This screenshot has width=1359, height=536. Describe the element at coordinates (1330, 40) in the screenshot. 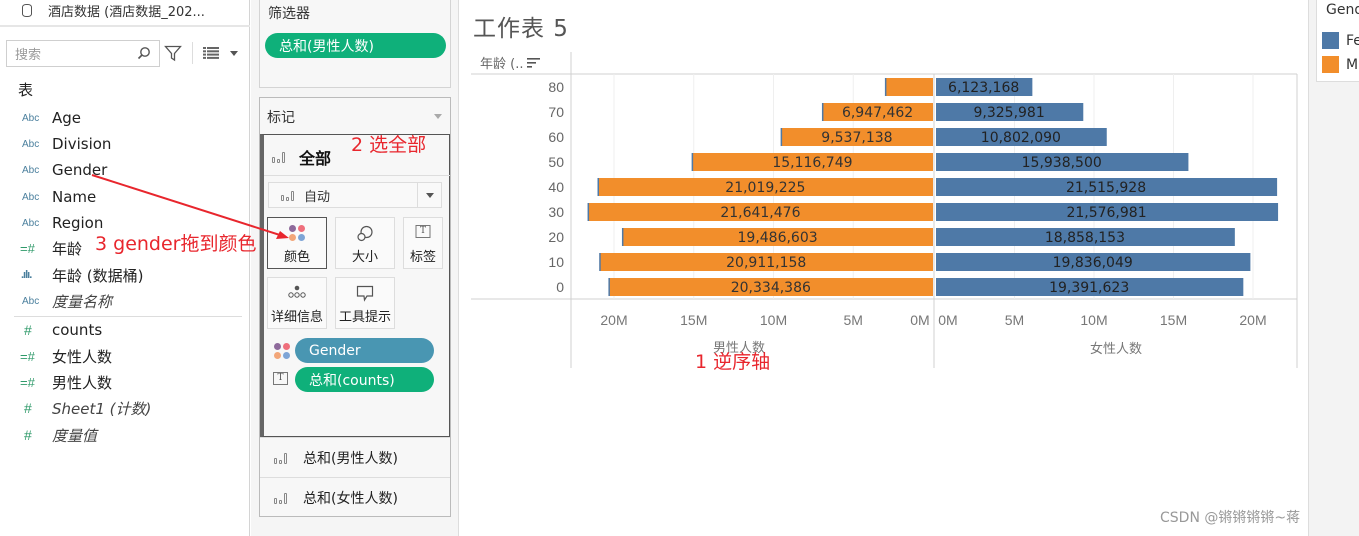

I see `legend-swatch-female` at that location.